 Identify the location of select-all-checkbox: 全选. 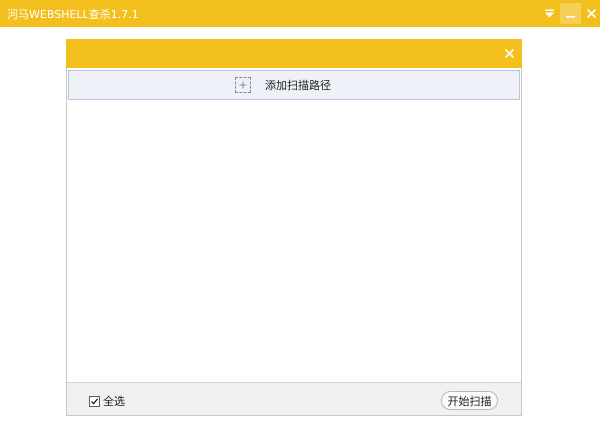
(107, 401).